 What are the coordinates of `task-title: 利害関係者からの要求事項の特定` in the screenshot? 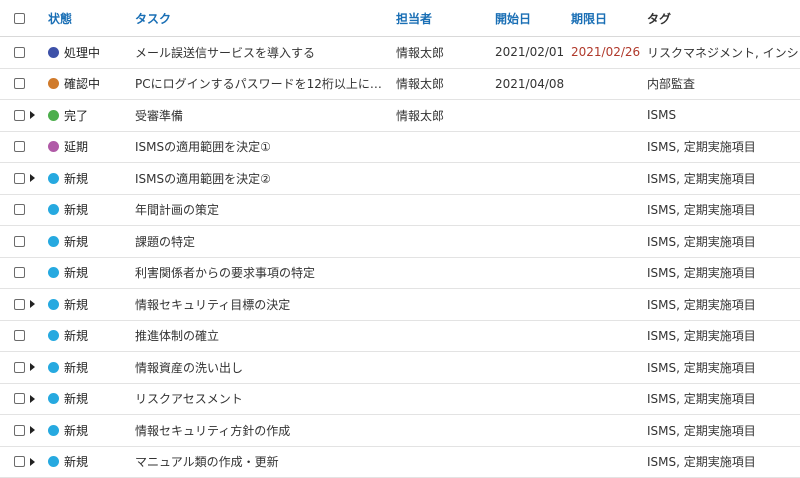 It's located at (262, 273).